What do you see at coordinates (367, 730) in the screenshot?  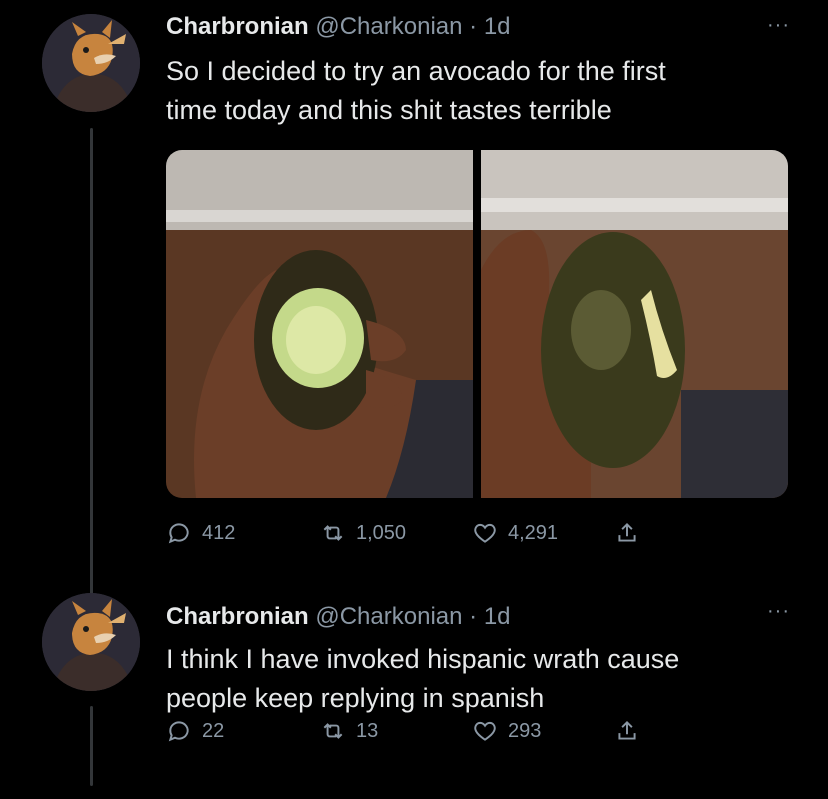 I see `retweet-count: 13` at bounding box center [367, 730].